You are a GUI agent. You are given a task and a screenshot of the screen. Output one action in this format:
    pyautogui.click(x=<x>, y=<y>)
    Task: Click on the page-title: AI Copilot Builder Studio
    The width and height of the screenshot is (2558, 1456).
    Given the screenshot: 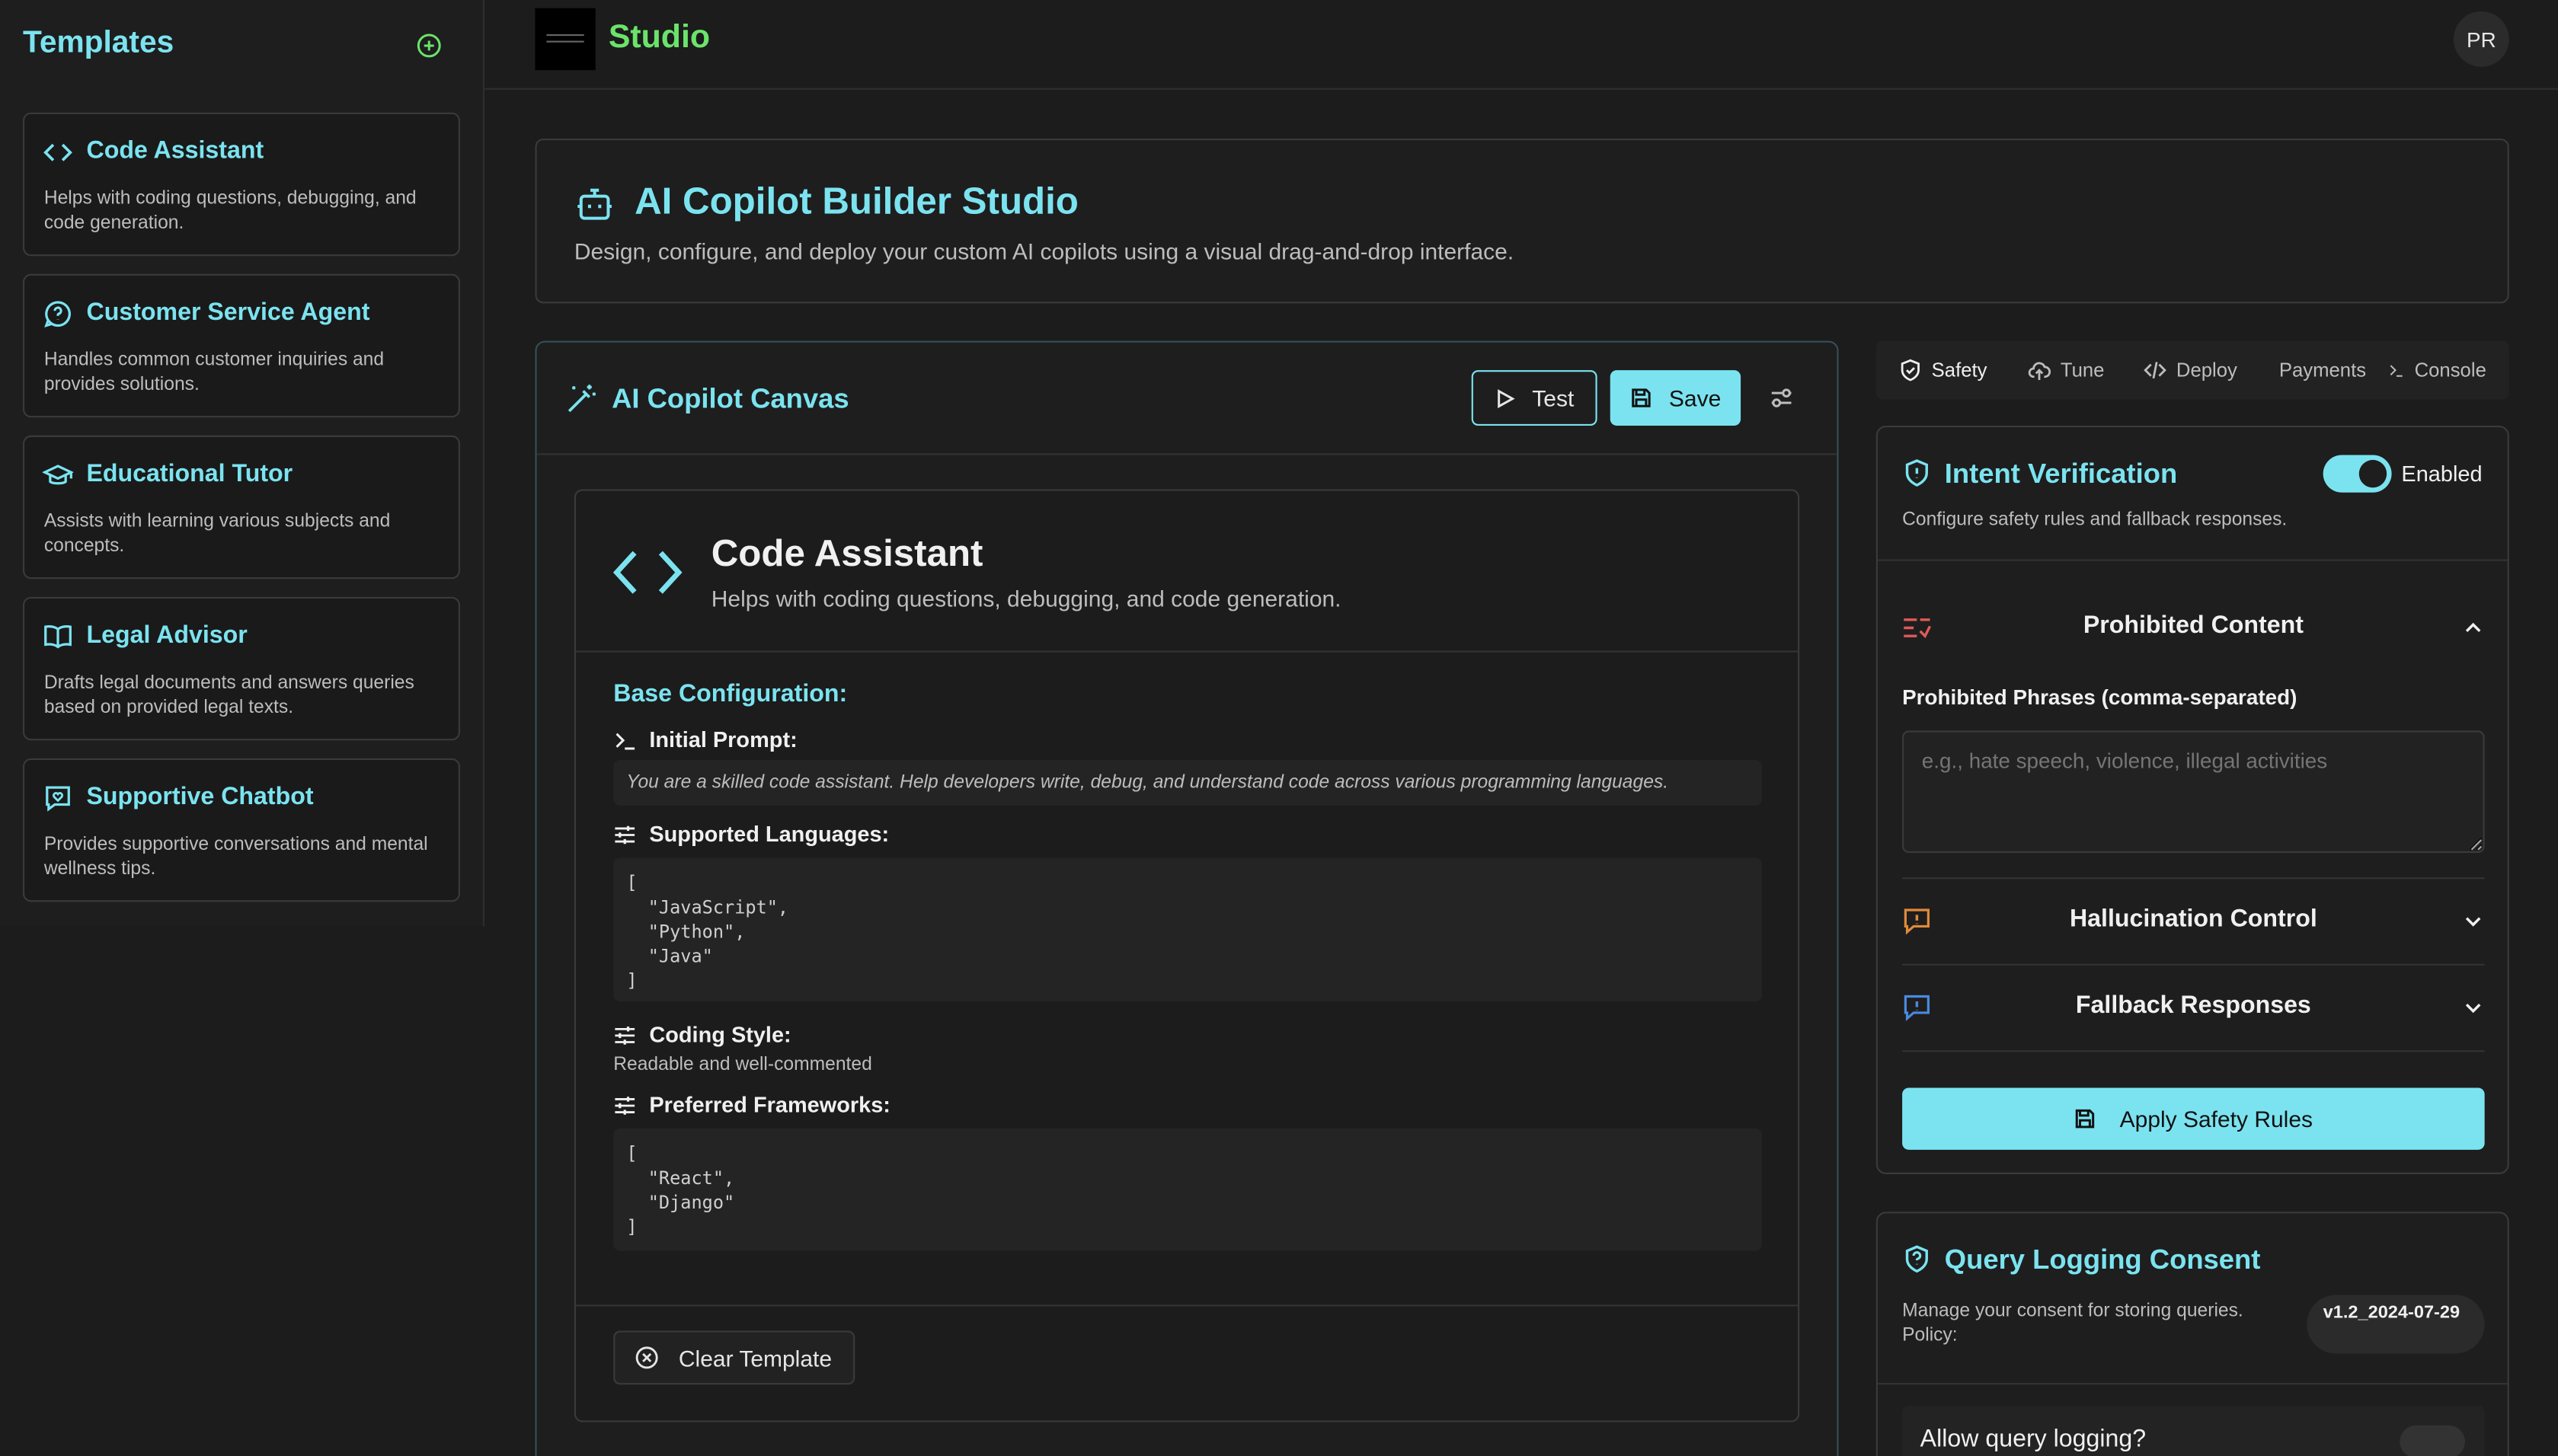 What is the action you would take?
    pyautogui.click(x=857, y=200)
    